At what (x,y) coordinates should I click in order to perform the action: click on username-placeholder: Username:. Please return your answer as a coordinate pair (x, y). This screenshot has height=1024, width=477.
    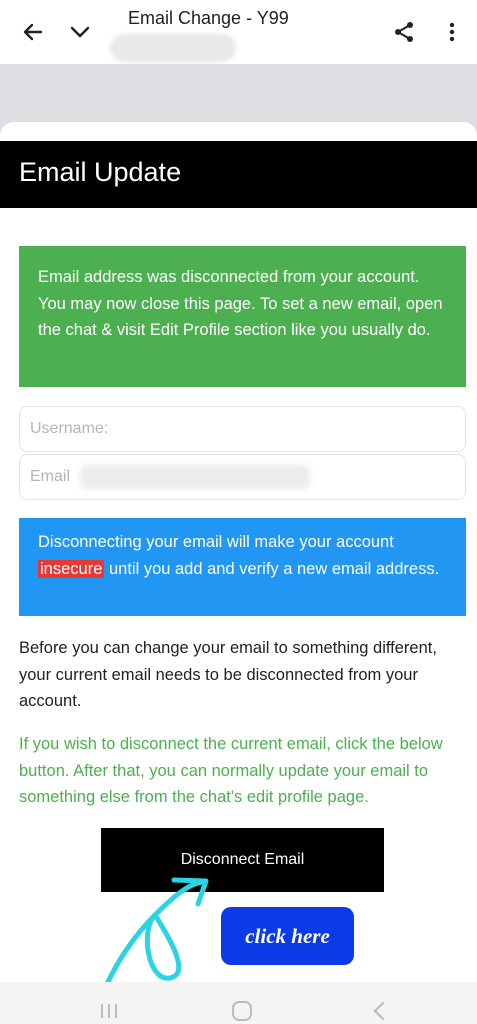
    Looking at the image, I should click on (69, 428).